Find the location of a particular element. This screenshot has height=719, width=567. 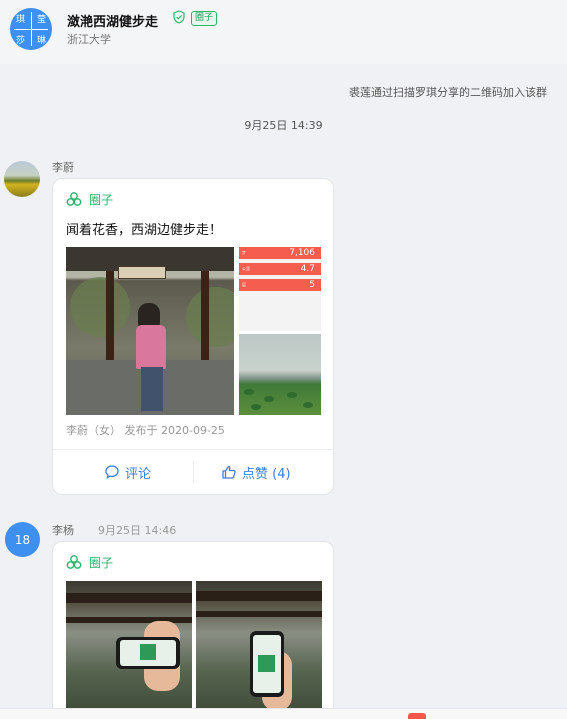

notification-indicator is located at coordinates (417, 716).